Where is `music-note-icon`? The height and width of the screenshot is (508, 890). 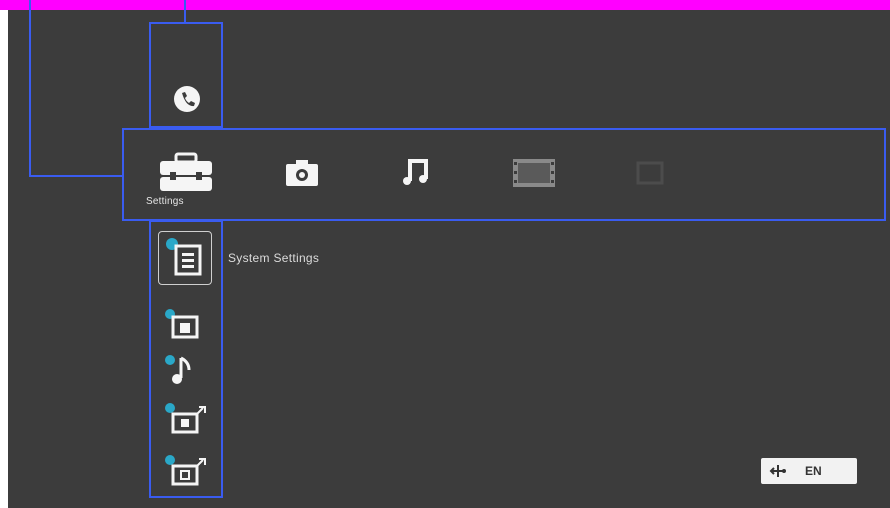 music-note-icon is located at coordinates (415, 172).